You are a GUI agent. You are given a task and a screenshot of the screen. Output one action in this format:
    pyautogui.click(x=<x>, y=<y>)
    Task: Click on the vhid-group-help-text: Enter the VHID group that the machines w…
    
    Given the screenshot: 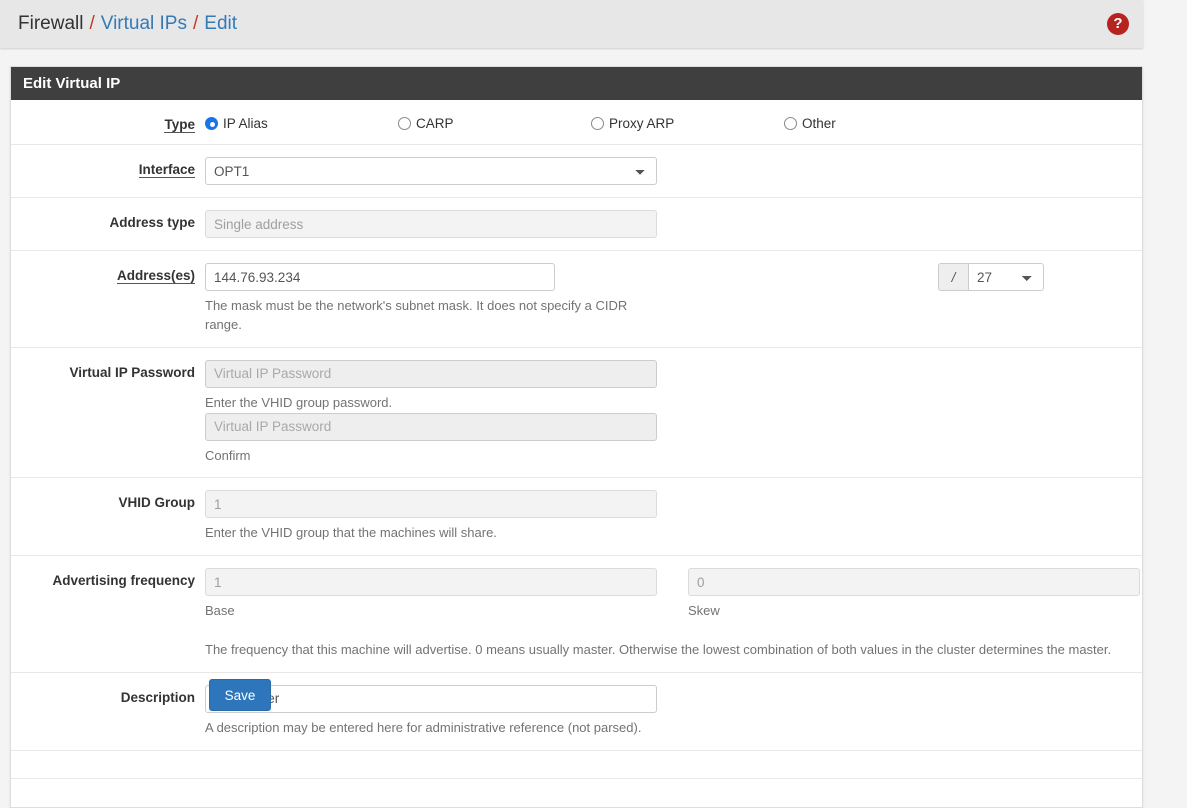 What is the action you would take?
    pyautogui.click(x=351, y=533)
    